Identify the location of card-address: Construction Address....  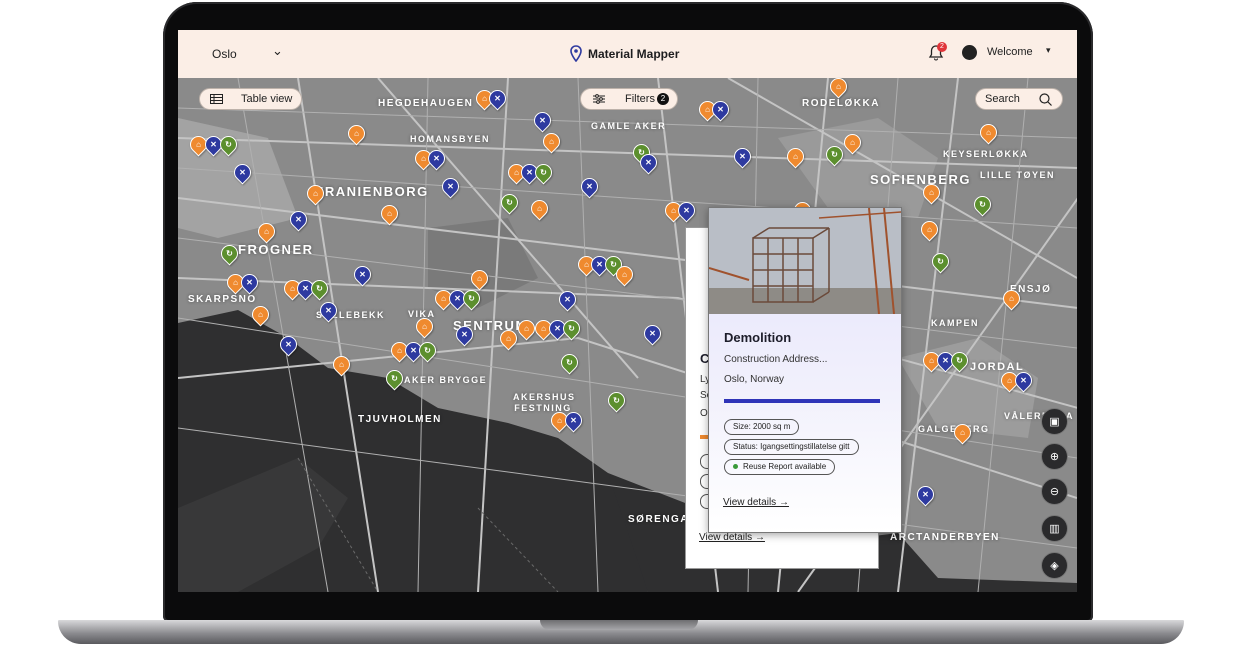
(776, 359).